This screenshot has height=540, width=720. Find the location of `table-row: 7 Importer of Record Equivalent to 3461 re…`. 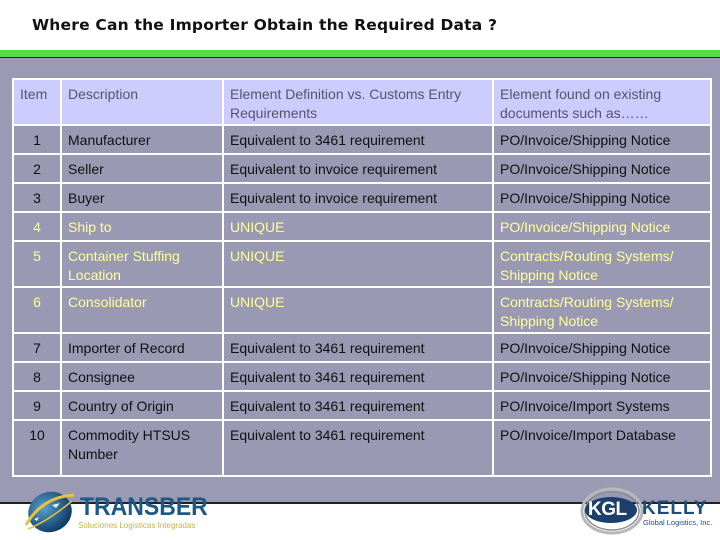

table-row: 7 Importer of Record Equivalent to 3461 re… is located at coordinates (362, 347).